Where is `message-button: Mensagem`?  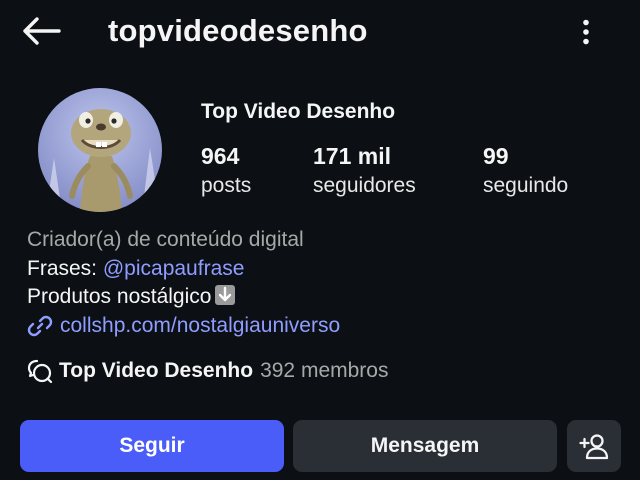 message-button: Mensagem is located at coordinates (425, 446).